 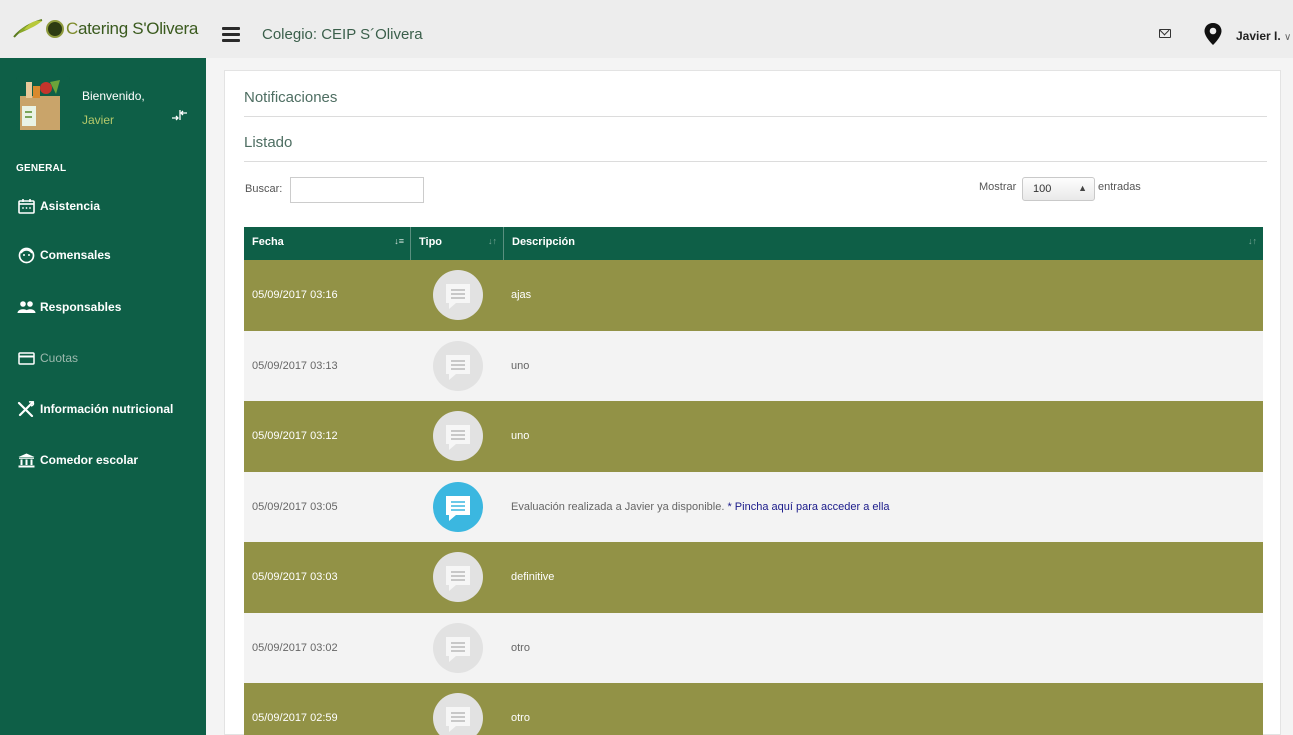 I want to click on sidebar-item-informacion-nutricional: Información nutricional, so click(x=94, y=409).